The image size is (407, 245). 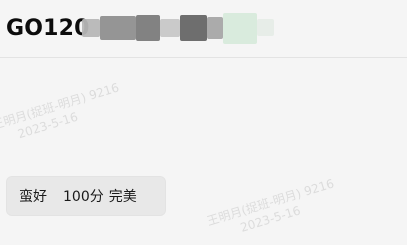 I want to click on rating-group: 蛮好, so click(x=33, y=196).